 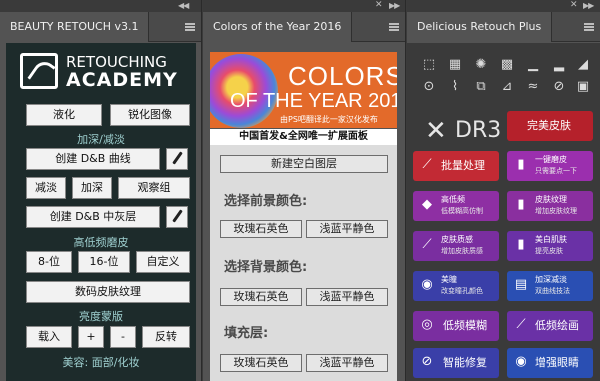 What do you see at coordinates (93, 159) in the screenshot?
I see `create-db-curve-button: 创建 D&B 曲线` at bounding box center [93, 159].